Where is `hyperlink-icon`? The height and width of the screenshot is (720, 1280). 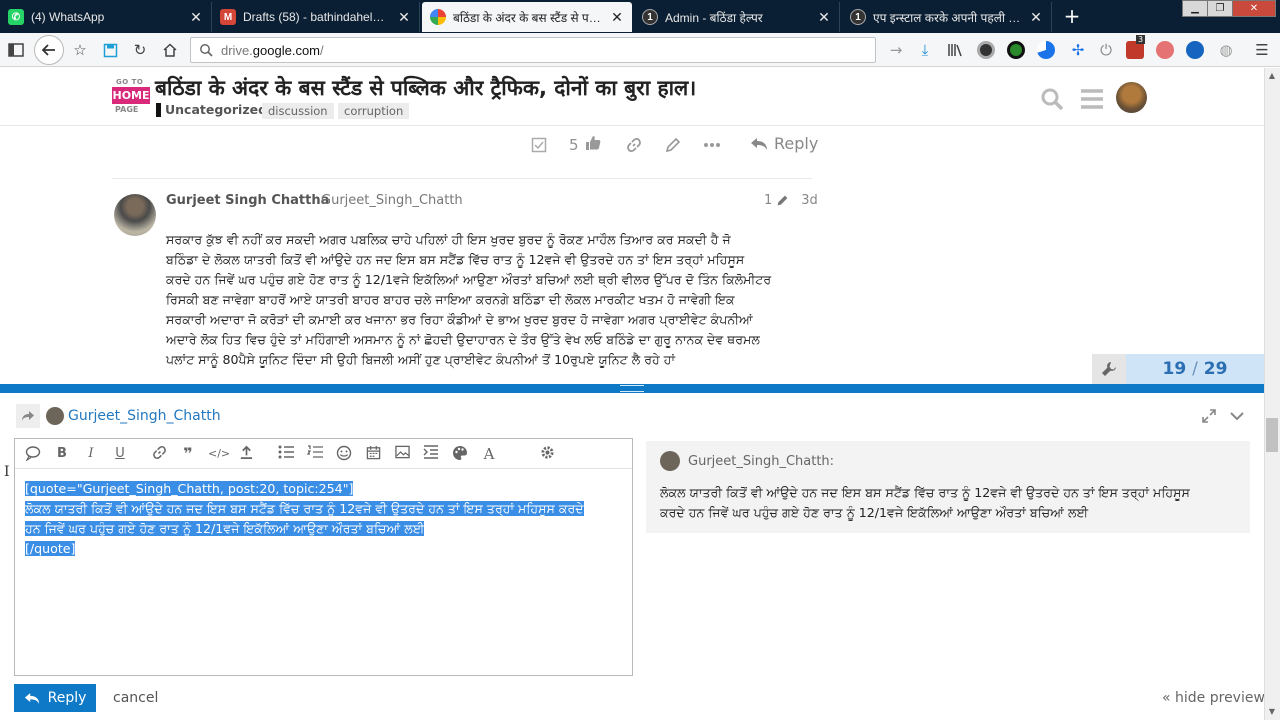
hyperlink-icon is located at coordinates (159, 454).